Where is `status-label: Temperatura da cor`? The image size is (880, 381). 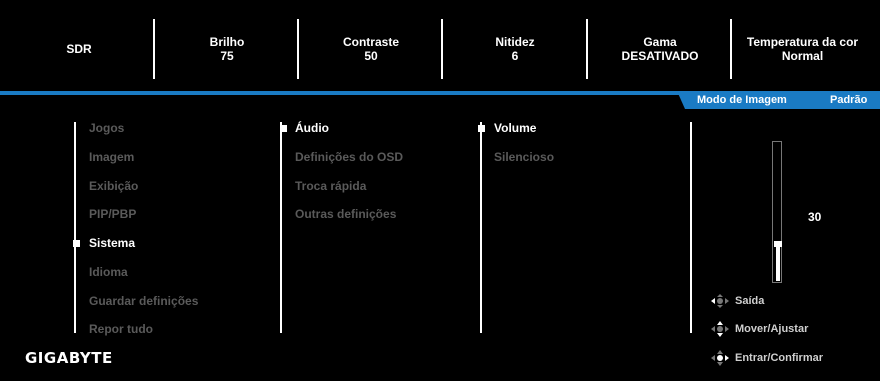 status-label: Temperatura da cor is located at coordinates (802, 41).